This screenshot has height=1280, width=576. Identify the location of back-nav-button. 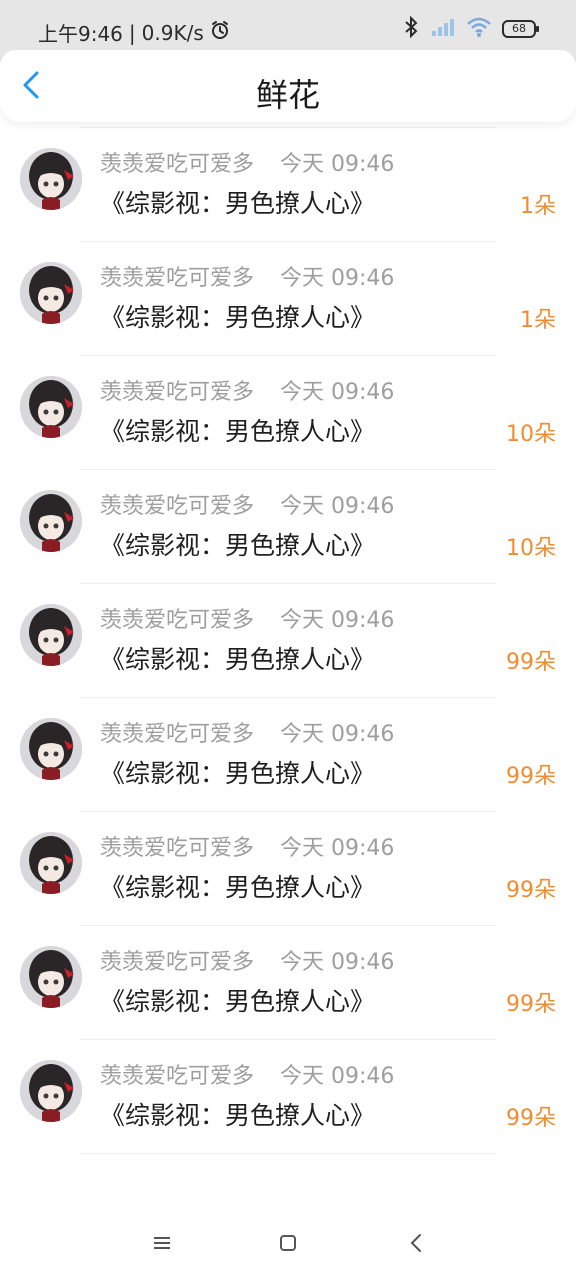
(416, 1245).